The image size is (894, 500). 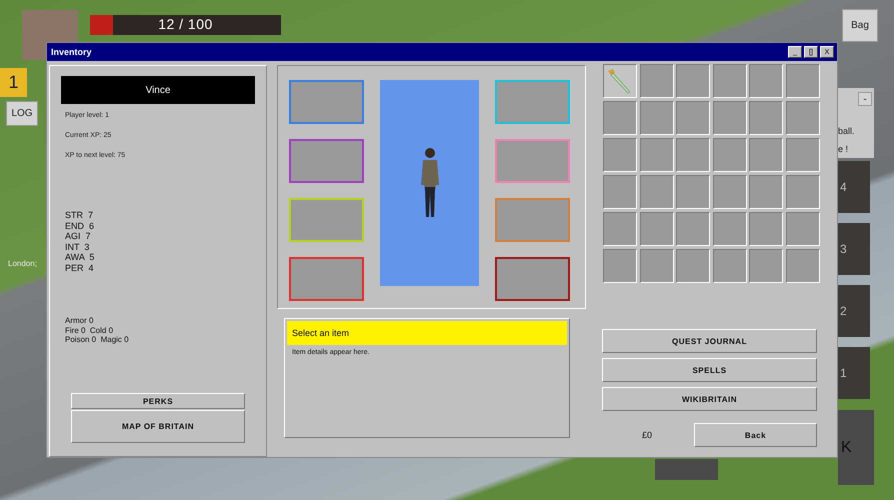 I want to click on panel-text: ball., so click(x=846, y=131).